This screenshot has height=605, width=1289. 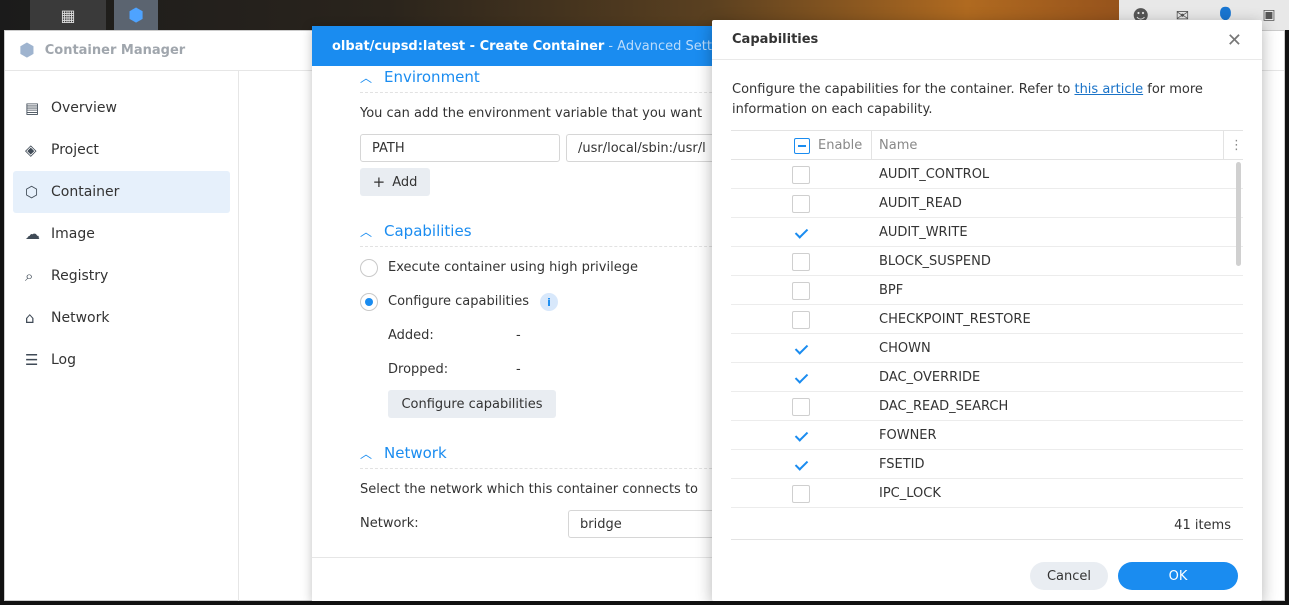 I want to click on env-var-name-input: PATH, so click(x=460, y=148).